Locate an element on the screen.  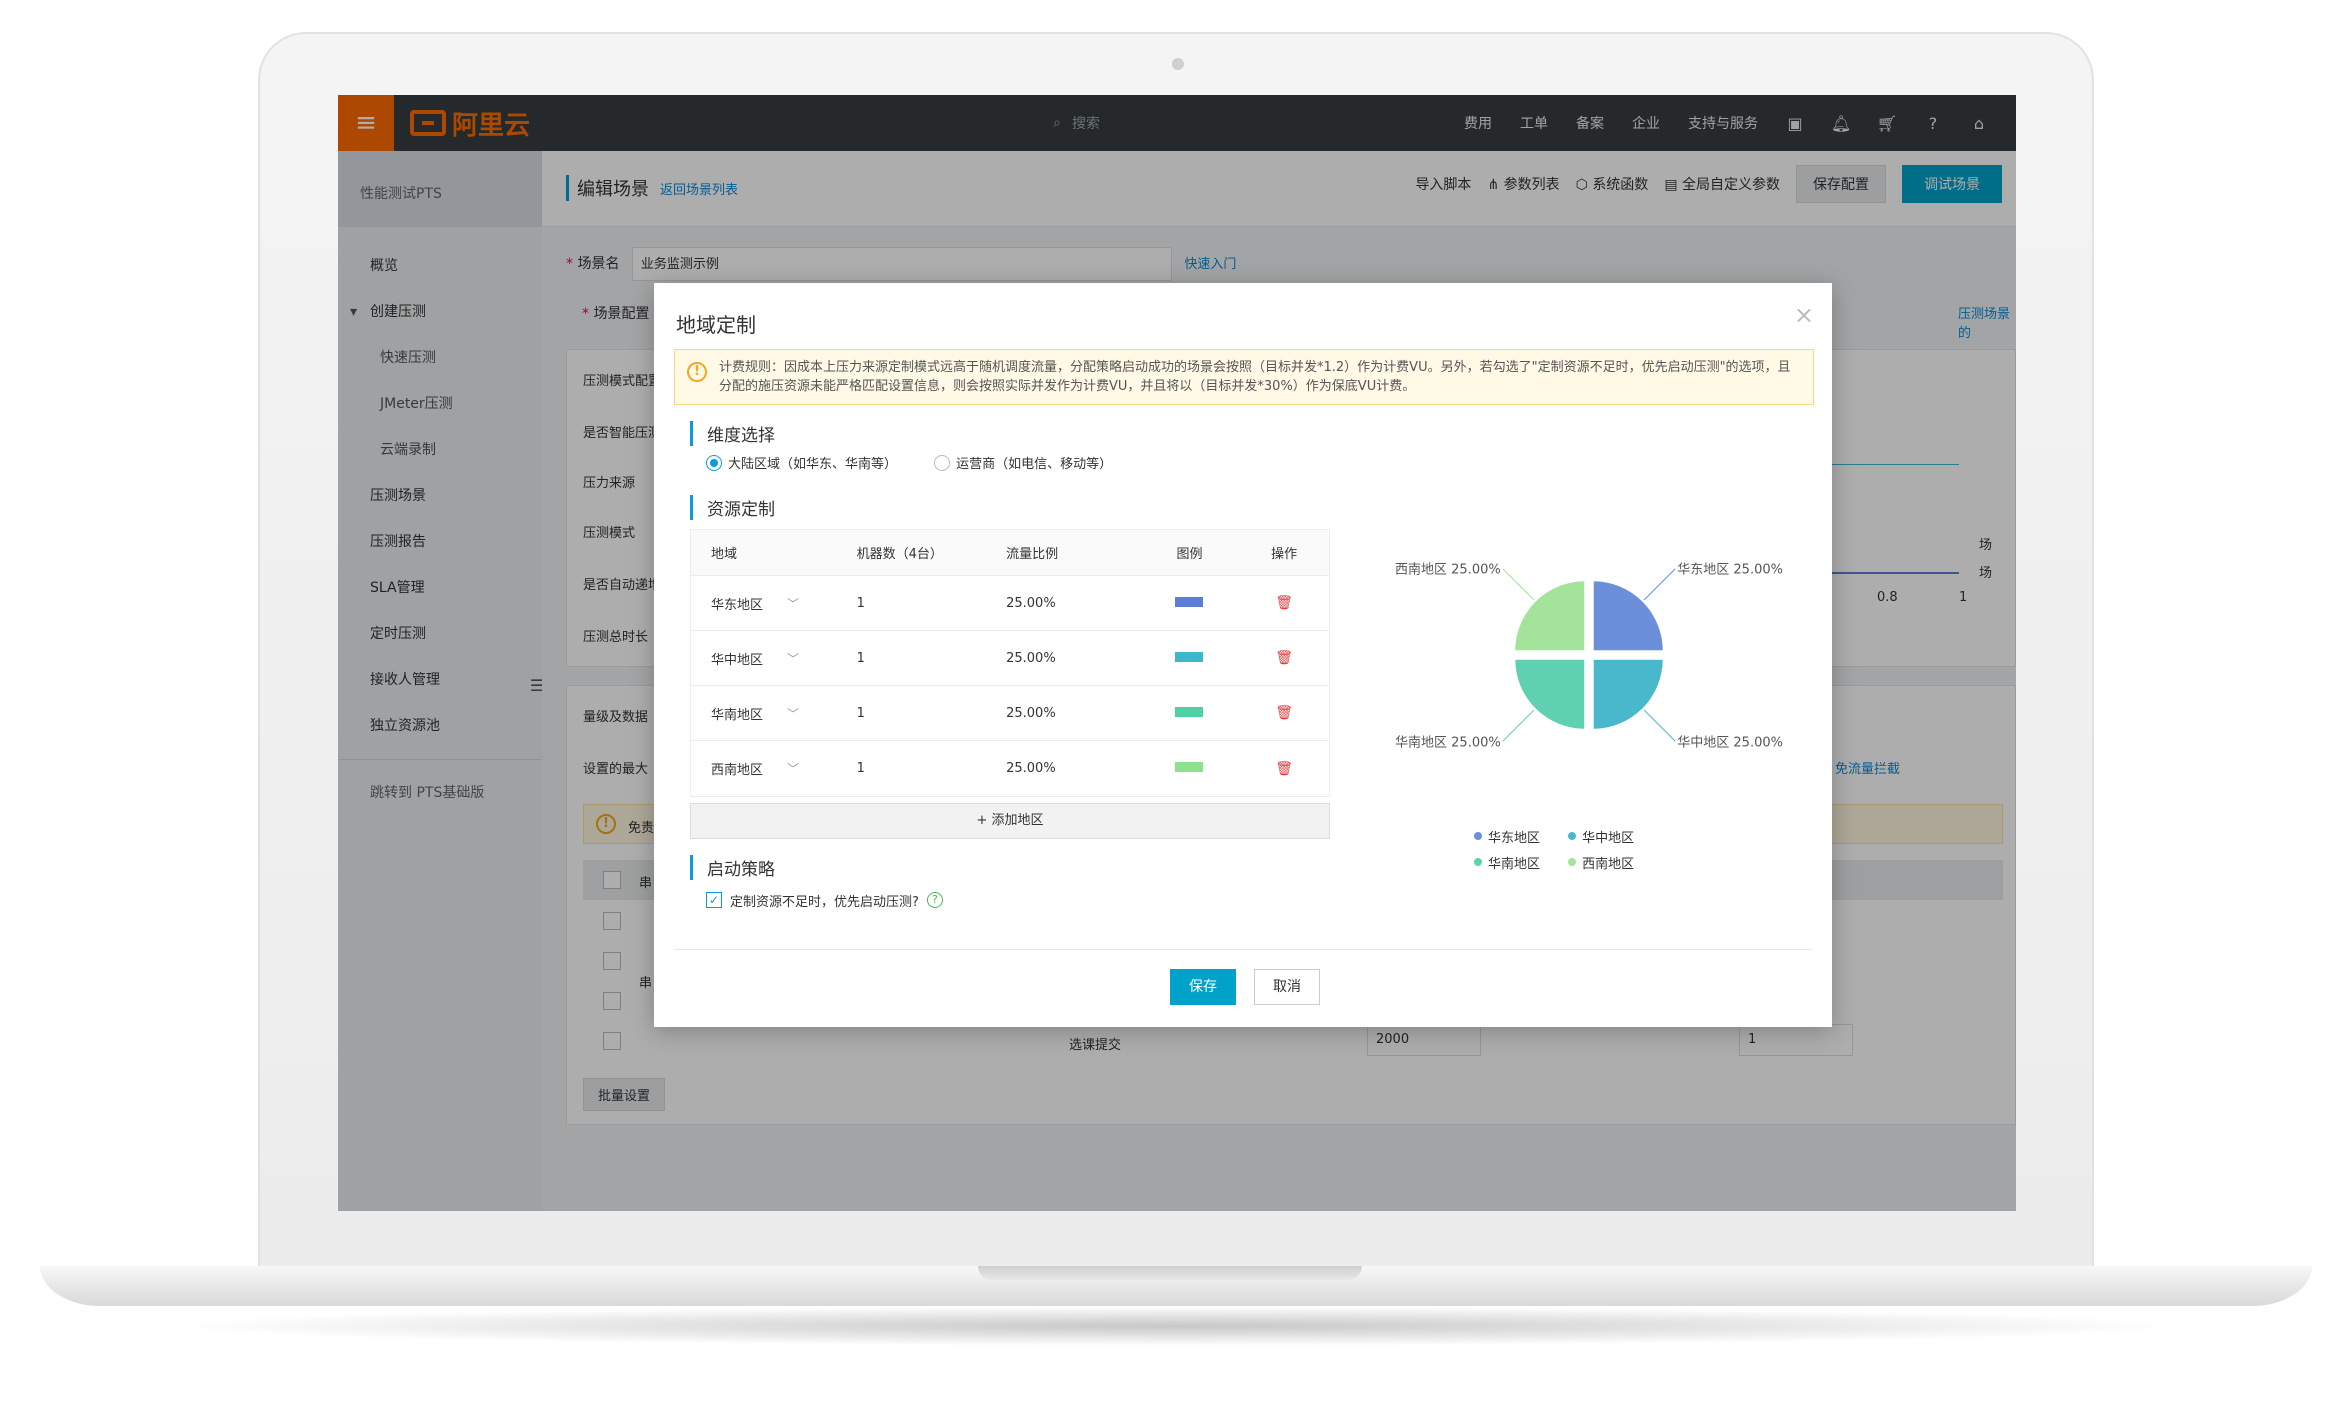
col-ratio: 流量比例 is located at coordinates (1032, 554).